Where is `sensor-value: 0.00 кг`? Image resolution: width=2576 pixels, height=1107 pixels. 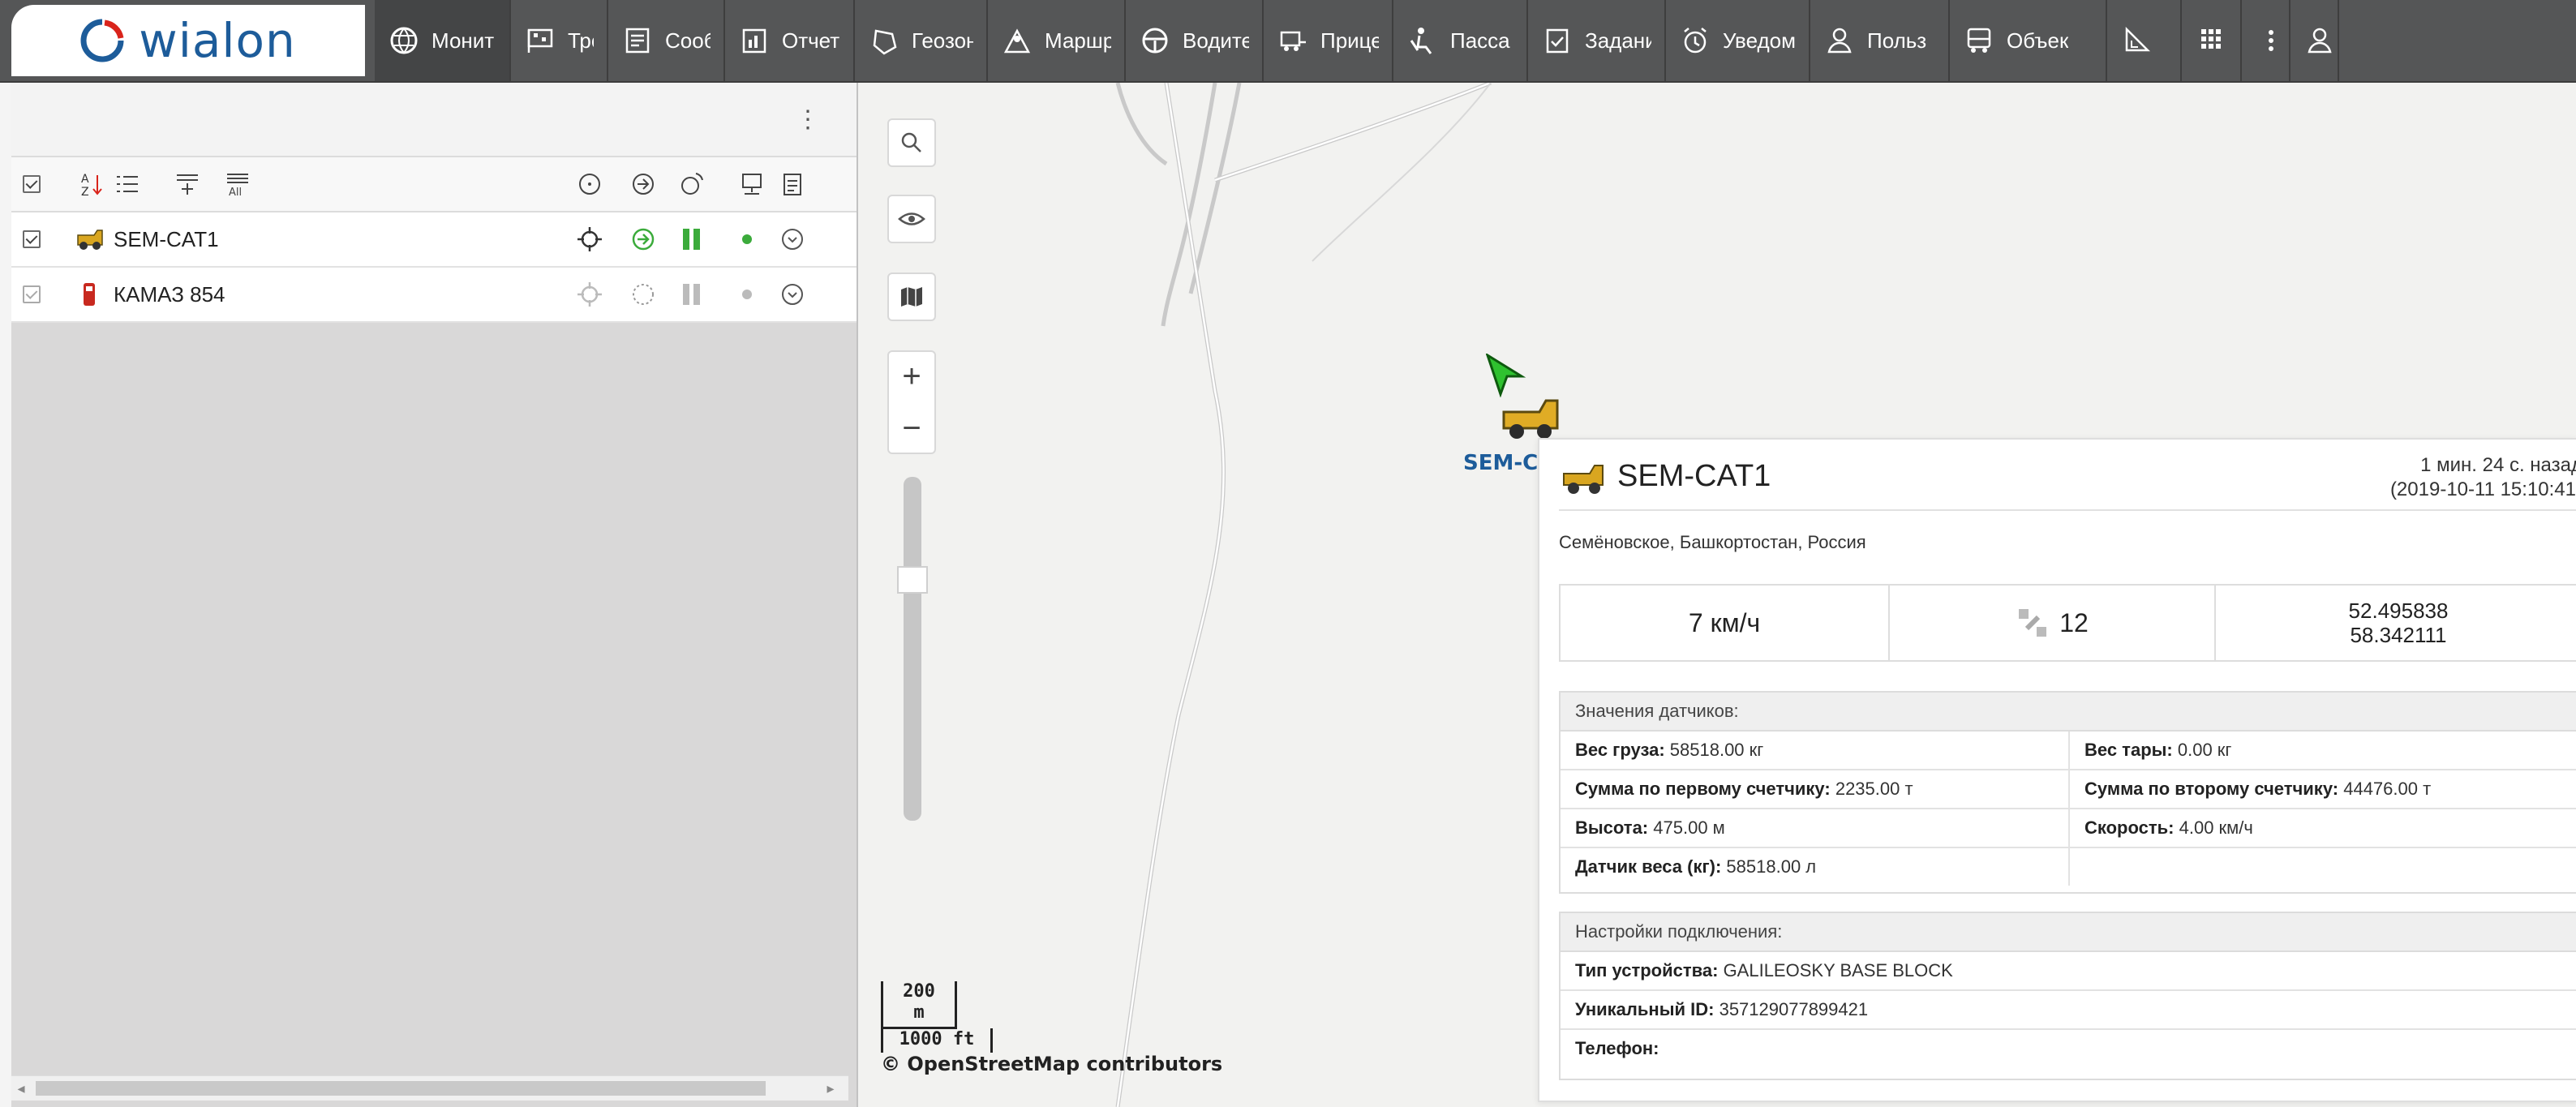 sensor-value: 0.00 кг is located at coordinates (2204, 750).